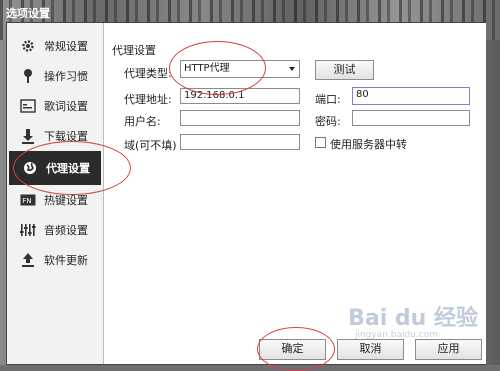  Describe the element at coordinates (320, 142) in the screenshot. I see `relay-checkbox` at that location.